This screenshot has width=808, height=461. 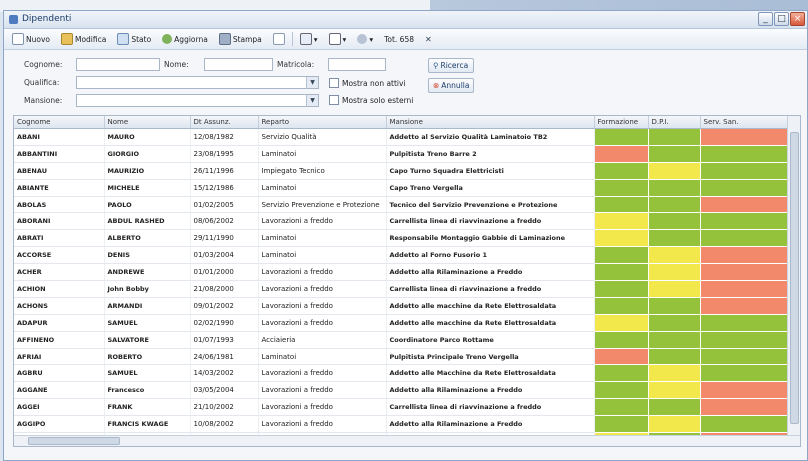 What do you see at coordinates (455, 85) in the screenshot?
I see `annulla-label: Annulla` at bounding box center [455, 85].